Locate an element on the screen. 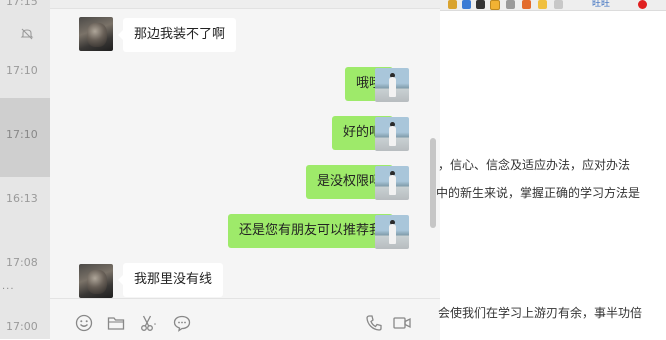  session-list: 17:15 17:10 17:10 16:13 17:08 ... 17:00 is located at coordinates (25, 169).